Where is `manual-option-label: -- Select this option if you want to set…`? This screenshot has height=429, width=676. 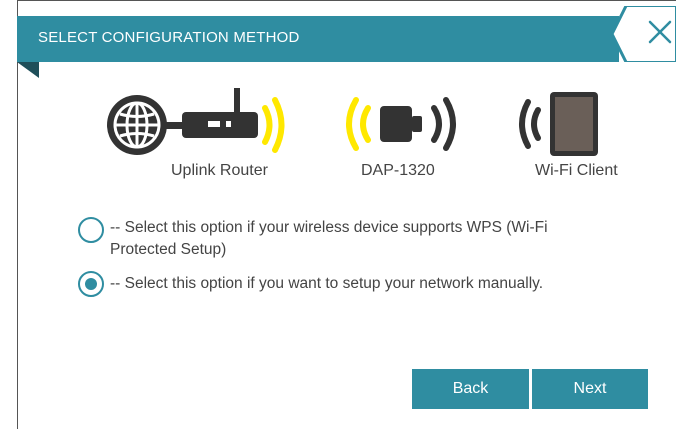 manual-option-label: -- Select this option if you want to set… is located at coordinates (326, 284).